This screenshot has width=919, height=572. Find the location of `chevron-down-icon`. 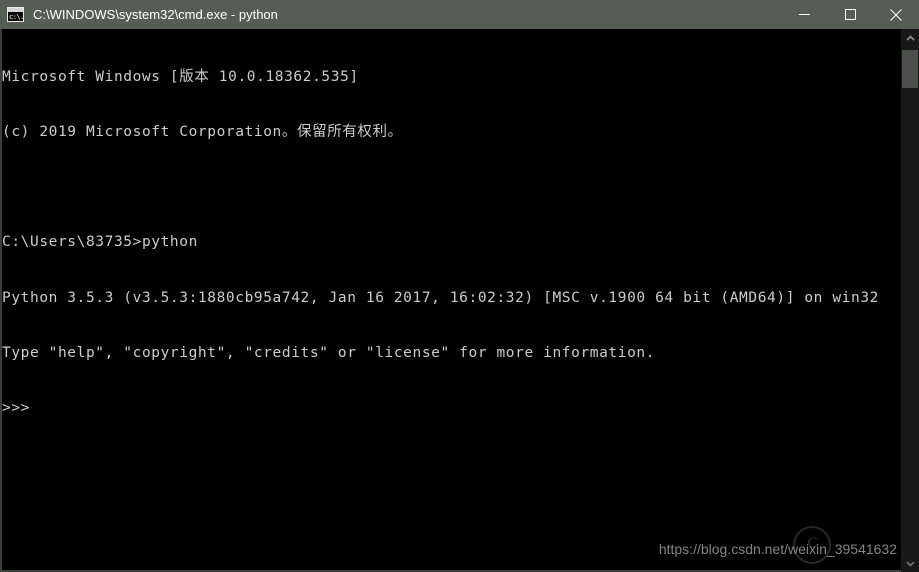

chevron-down-icon is located at coordinates (910, 563).